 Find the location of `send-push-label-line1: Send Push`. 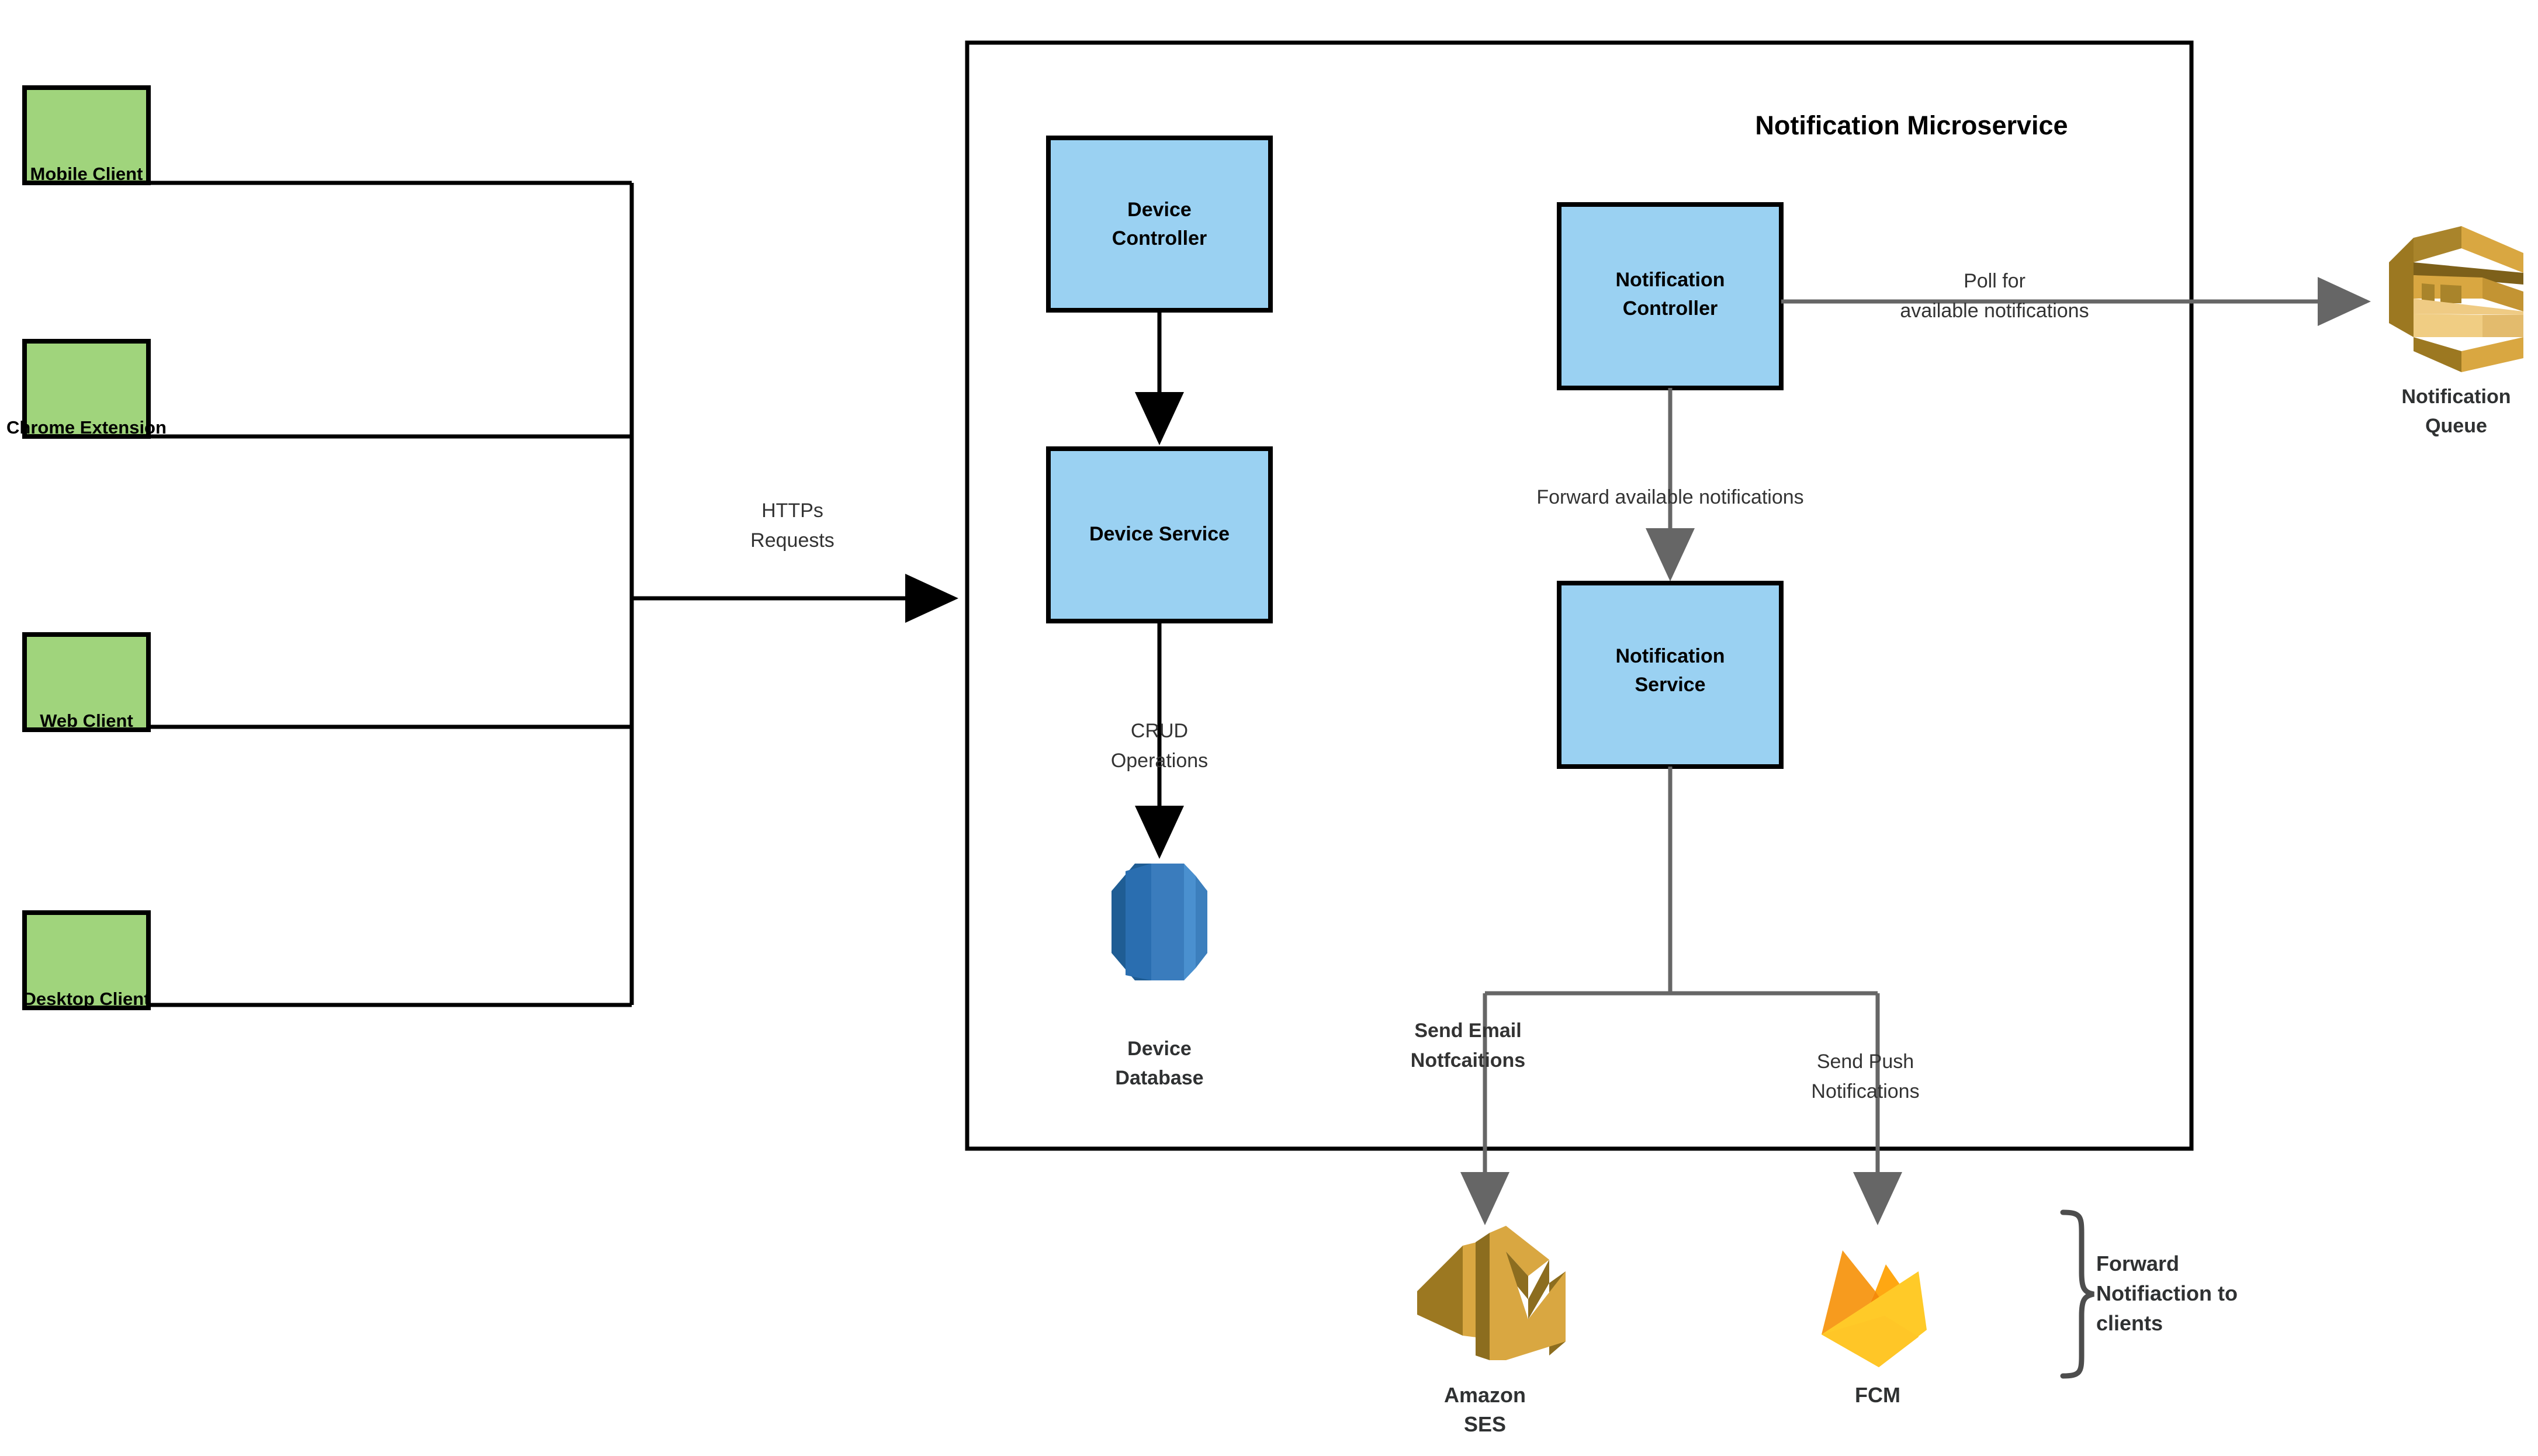

send-push-label-line1: Send Push is located at coordinates (1865, 1062).